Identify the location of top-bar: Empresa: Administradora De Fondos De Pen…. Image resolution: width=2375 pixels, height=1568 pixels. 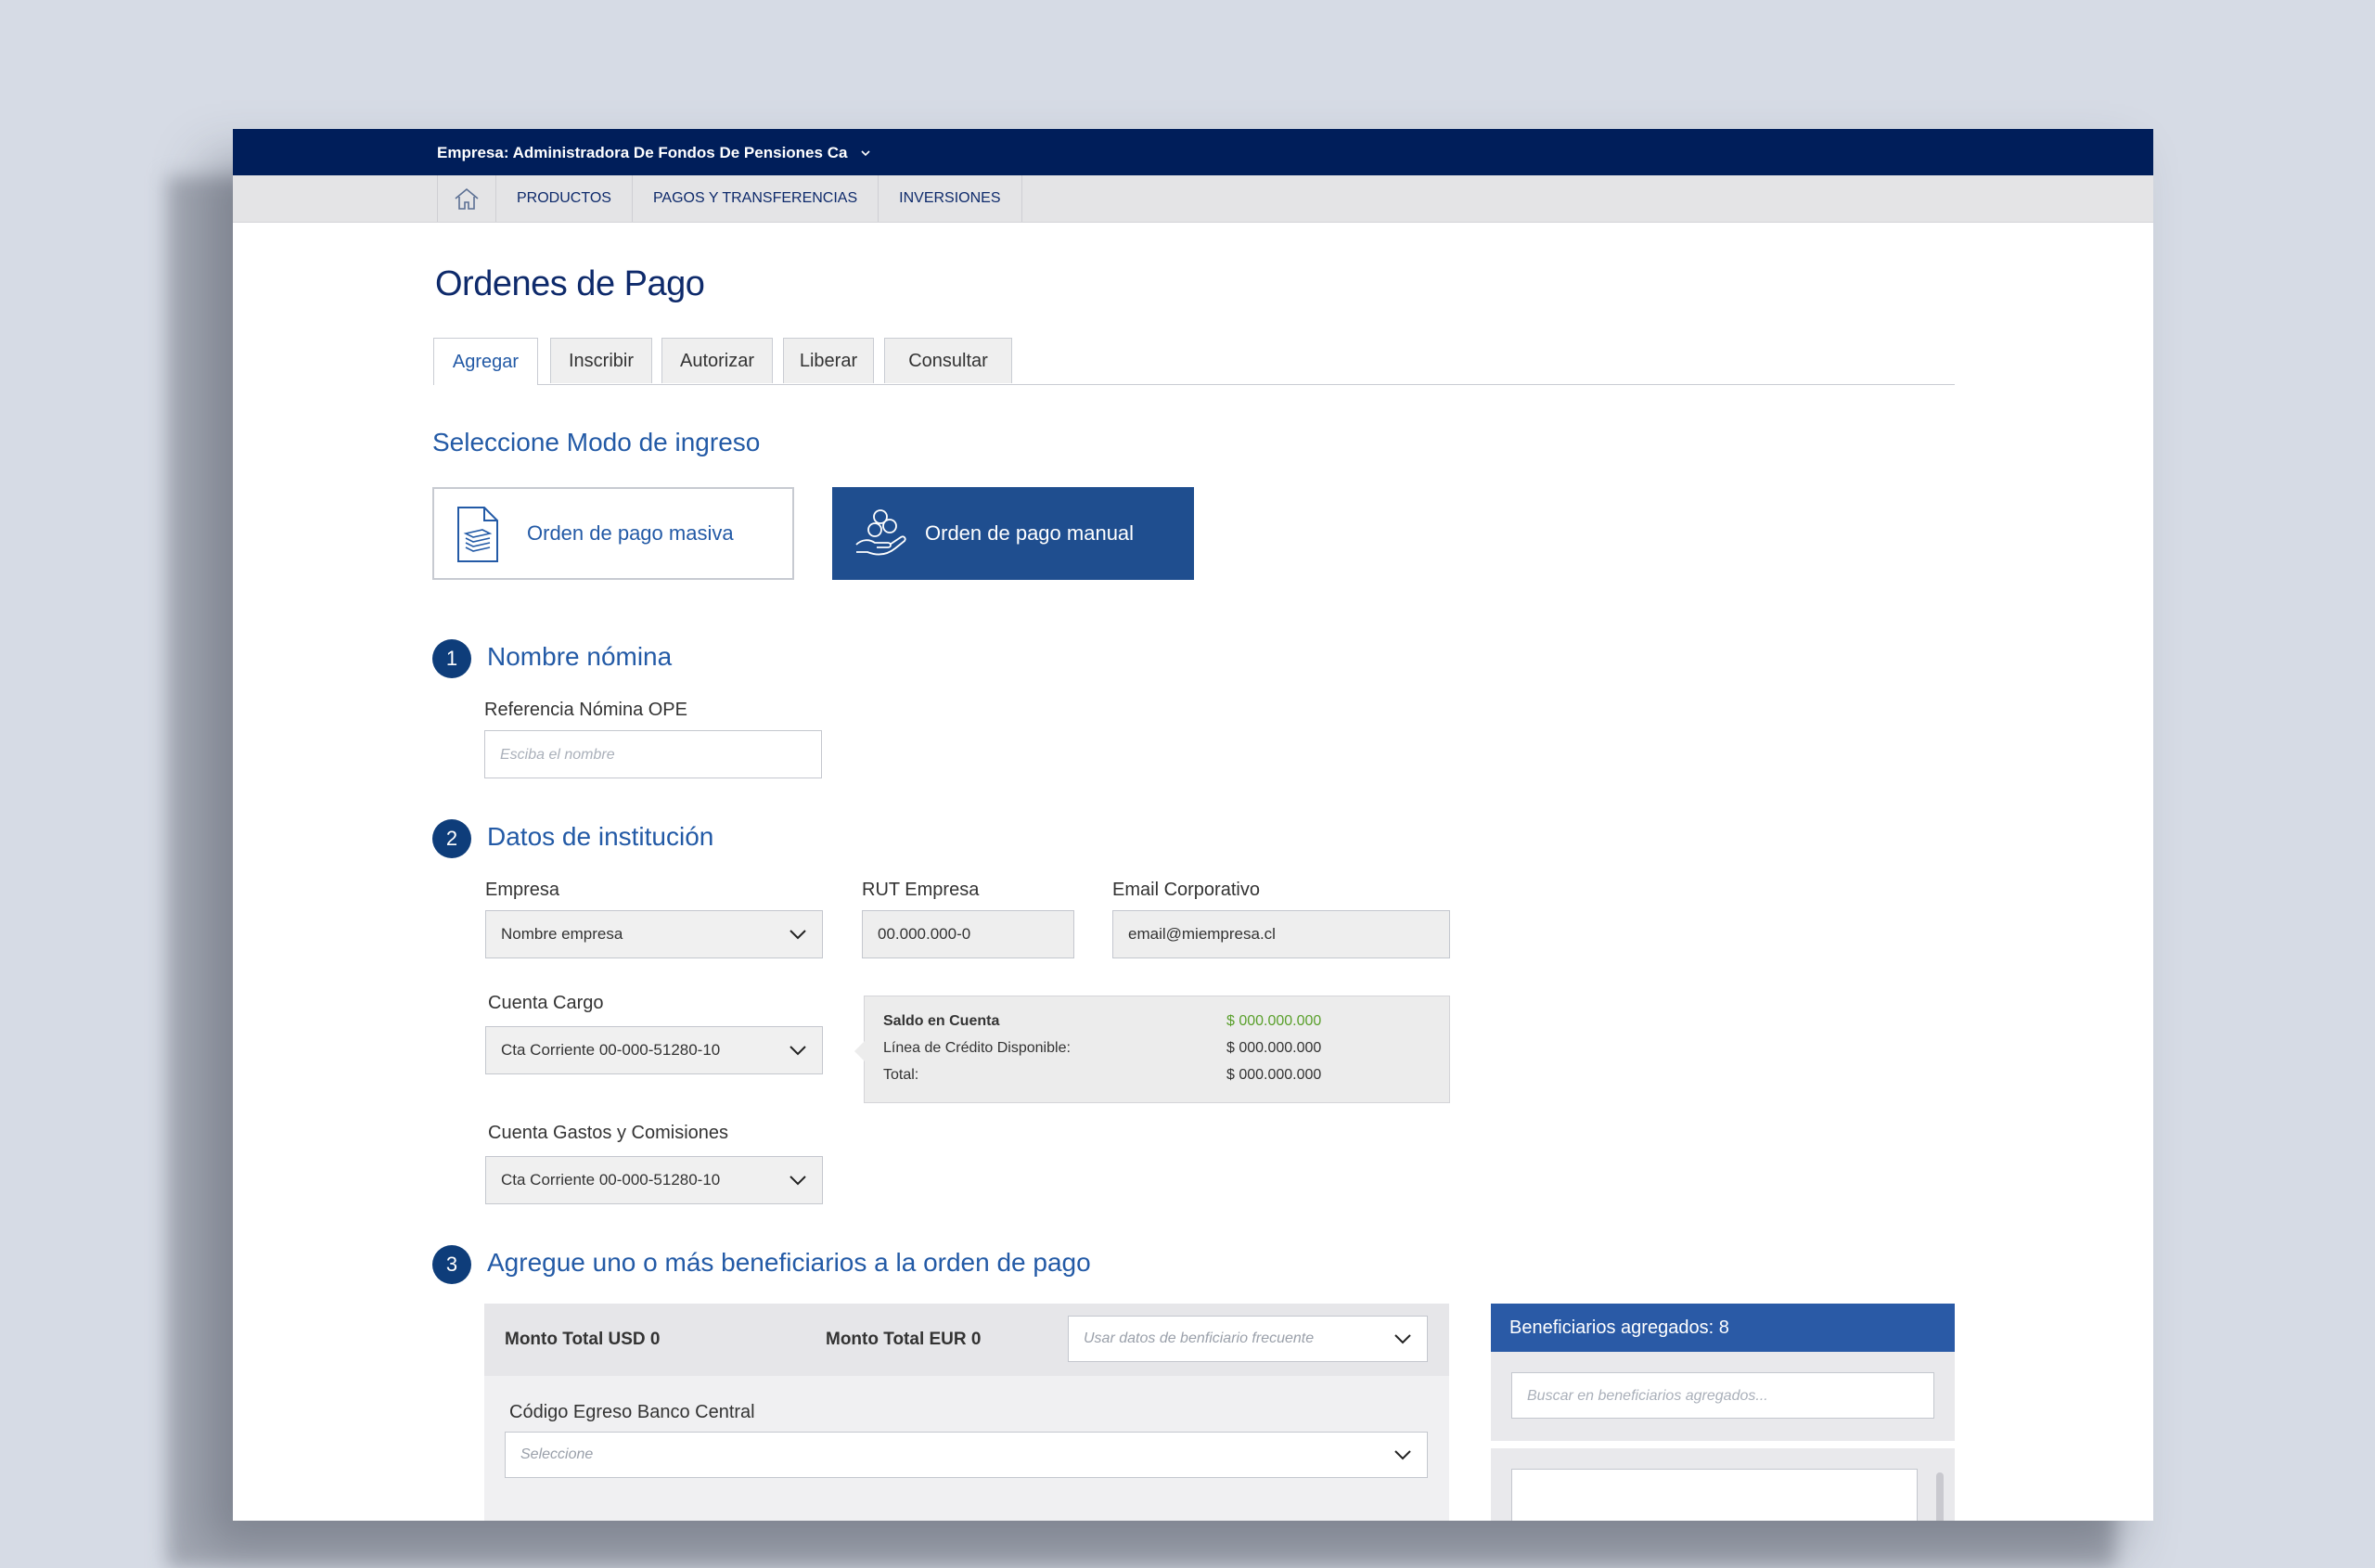
(1193, 152).